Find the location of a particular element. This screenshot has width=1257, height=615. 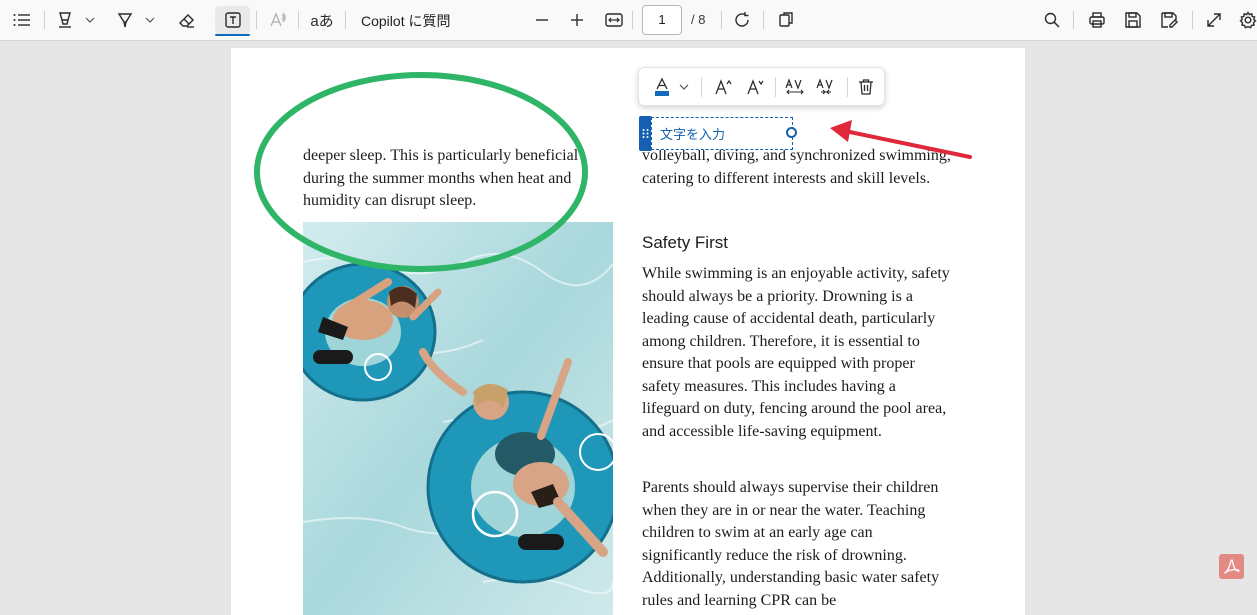

page-view-icon is located at coordinates (786, 19).